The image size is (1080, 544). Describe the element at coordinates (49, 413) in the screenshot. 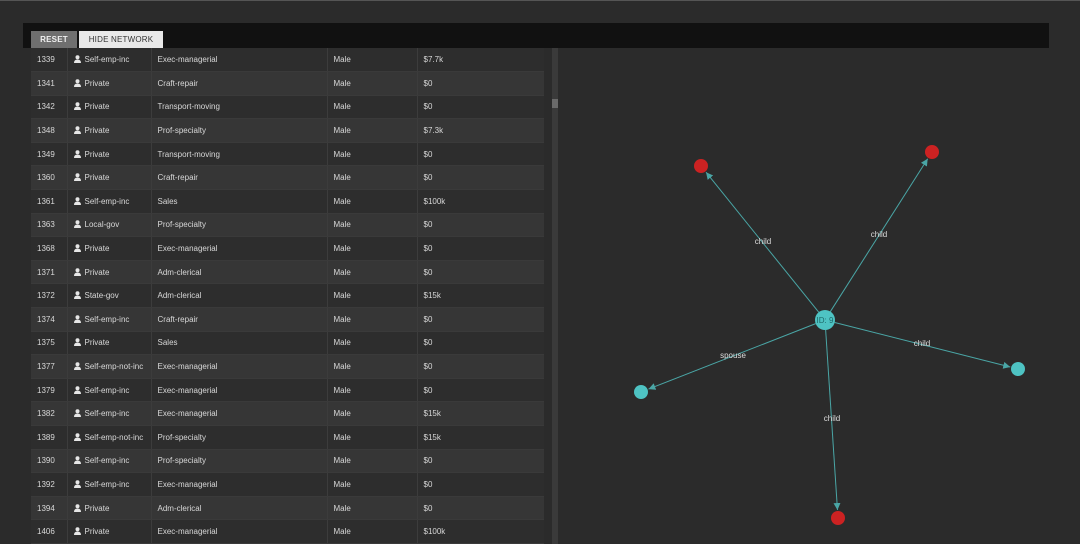

I see `record-id-cell: 1382` at that location.